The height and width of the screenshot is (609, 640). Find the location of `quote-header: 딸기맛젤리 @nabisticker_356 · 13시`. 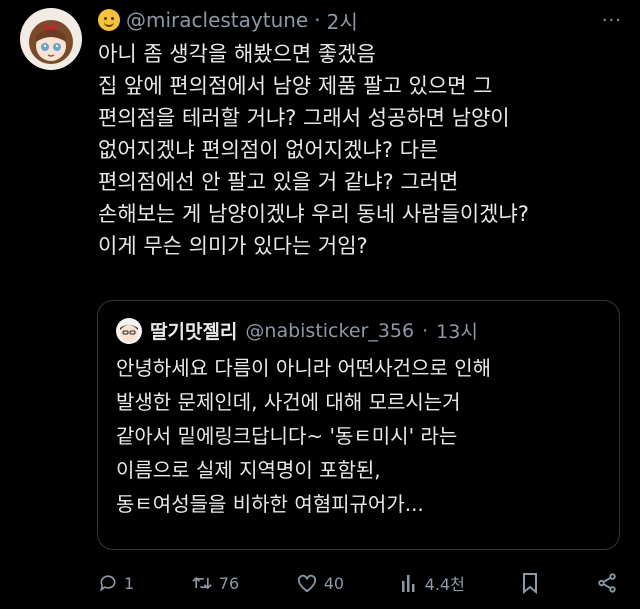

quote-header: 딸기맛젤리 @nabisticker_356 · 13시 is located at coordinates (297, 330).